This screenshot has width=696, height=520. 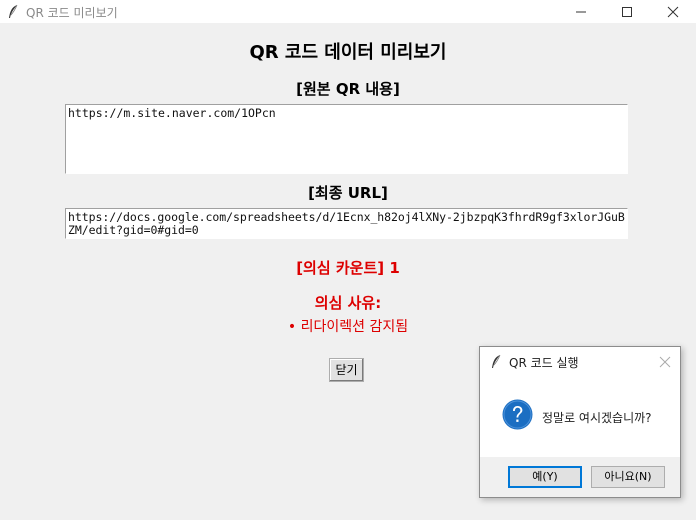 What do you see at coordinates (628, 477) in the screenshot?
I see `no-button: 아니요(N)` at bounding box center [628, 477].